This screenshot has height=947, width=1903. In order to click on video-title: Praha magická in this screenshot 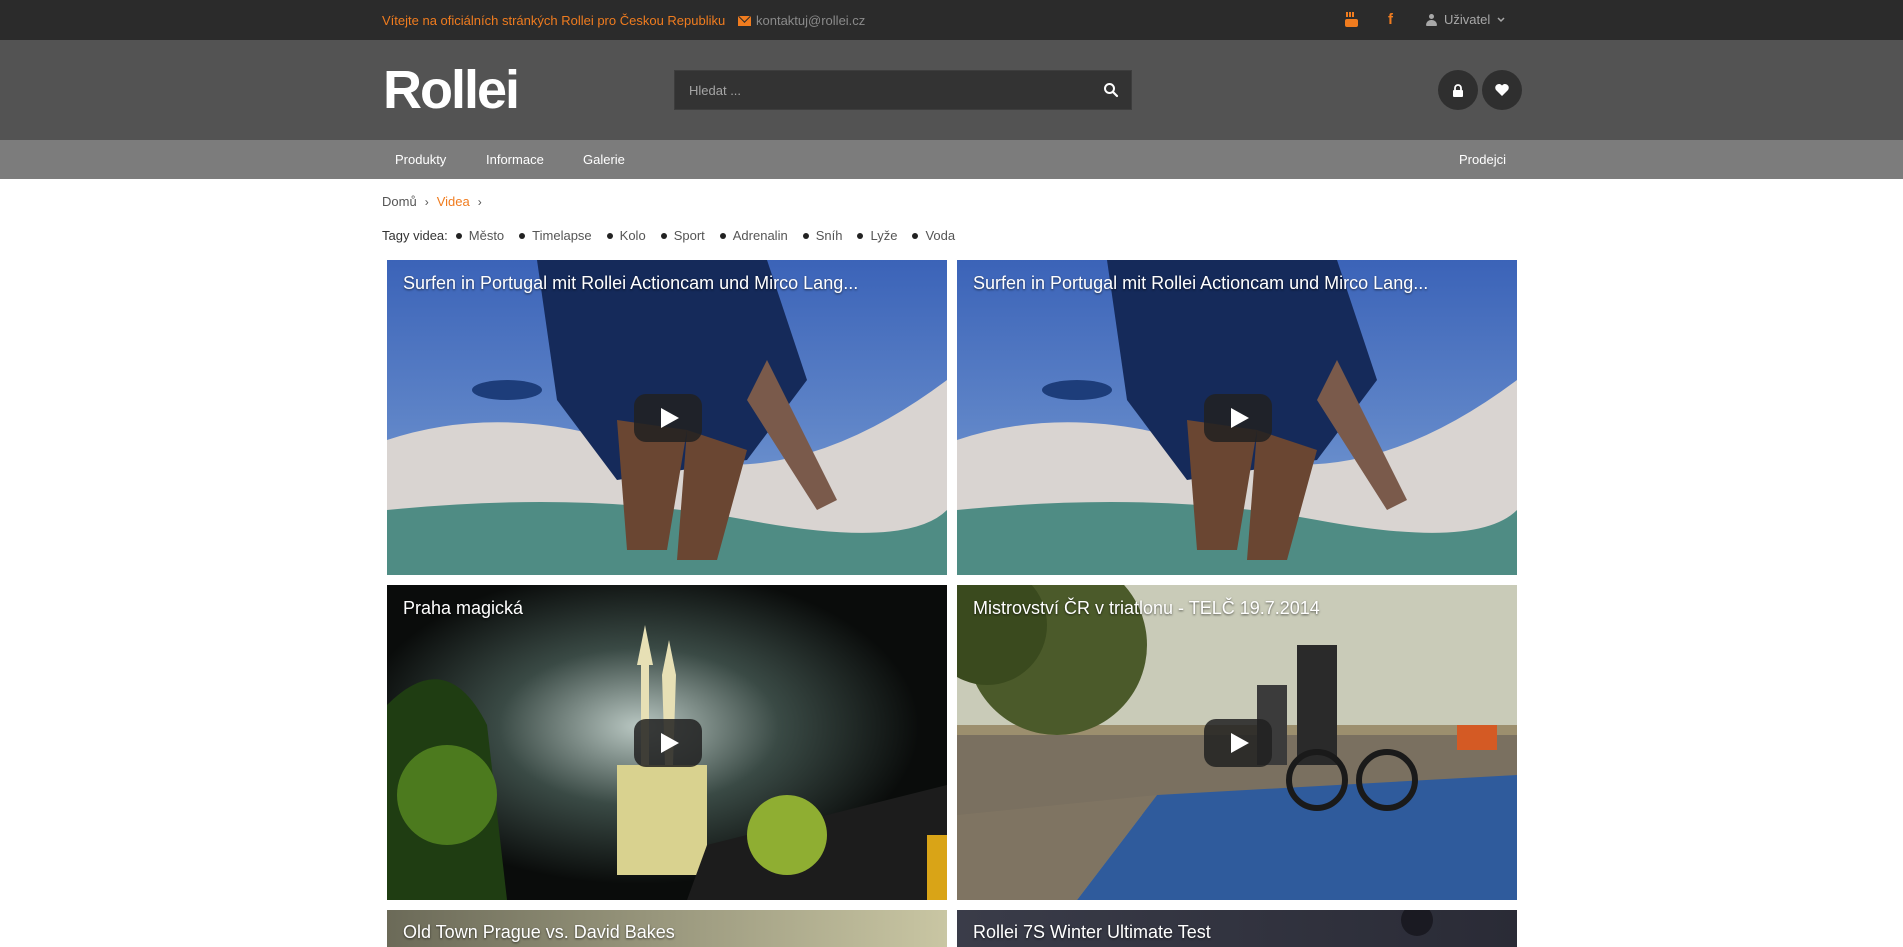, I will do `click(463, 608)`.